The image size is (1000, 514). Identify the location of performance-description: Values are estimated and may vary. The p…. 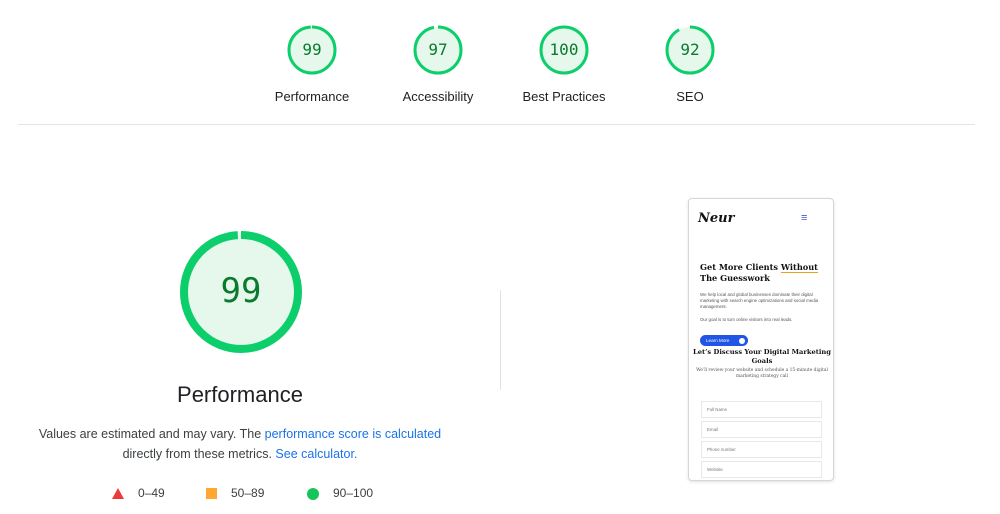
(240, 444).